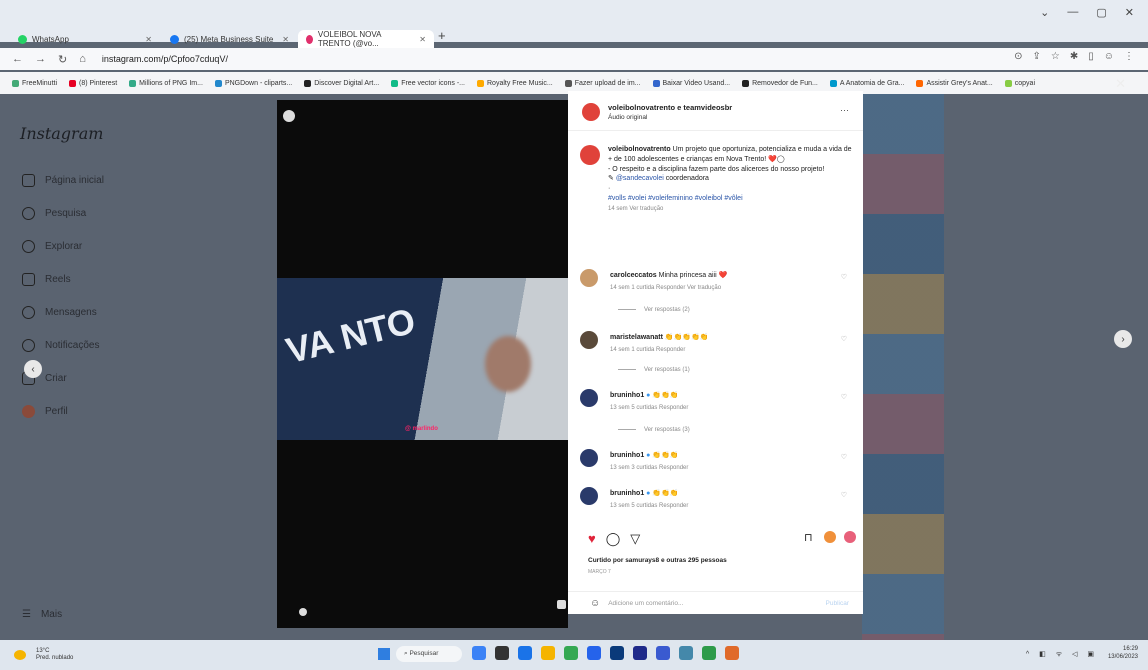 The image size is (1148, 670). What do you see at coordinates (844, 110) in the screenshot?
I see `more-options-icon: ···` at bounding box center [844, 110].